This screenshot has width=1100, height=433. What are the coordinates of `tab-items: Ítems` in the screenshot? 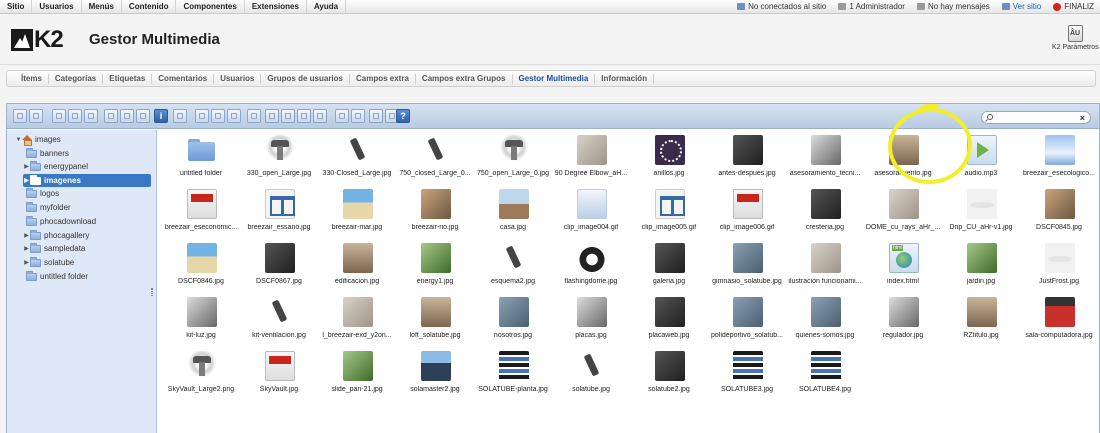 It's located at (32, 78).